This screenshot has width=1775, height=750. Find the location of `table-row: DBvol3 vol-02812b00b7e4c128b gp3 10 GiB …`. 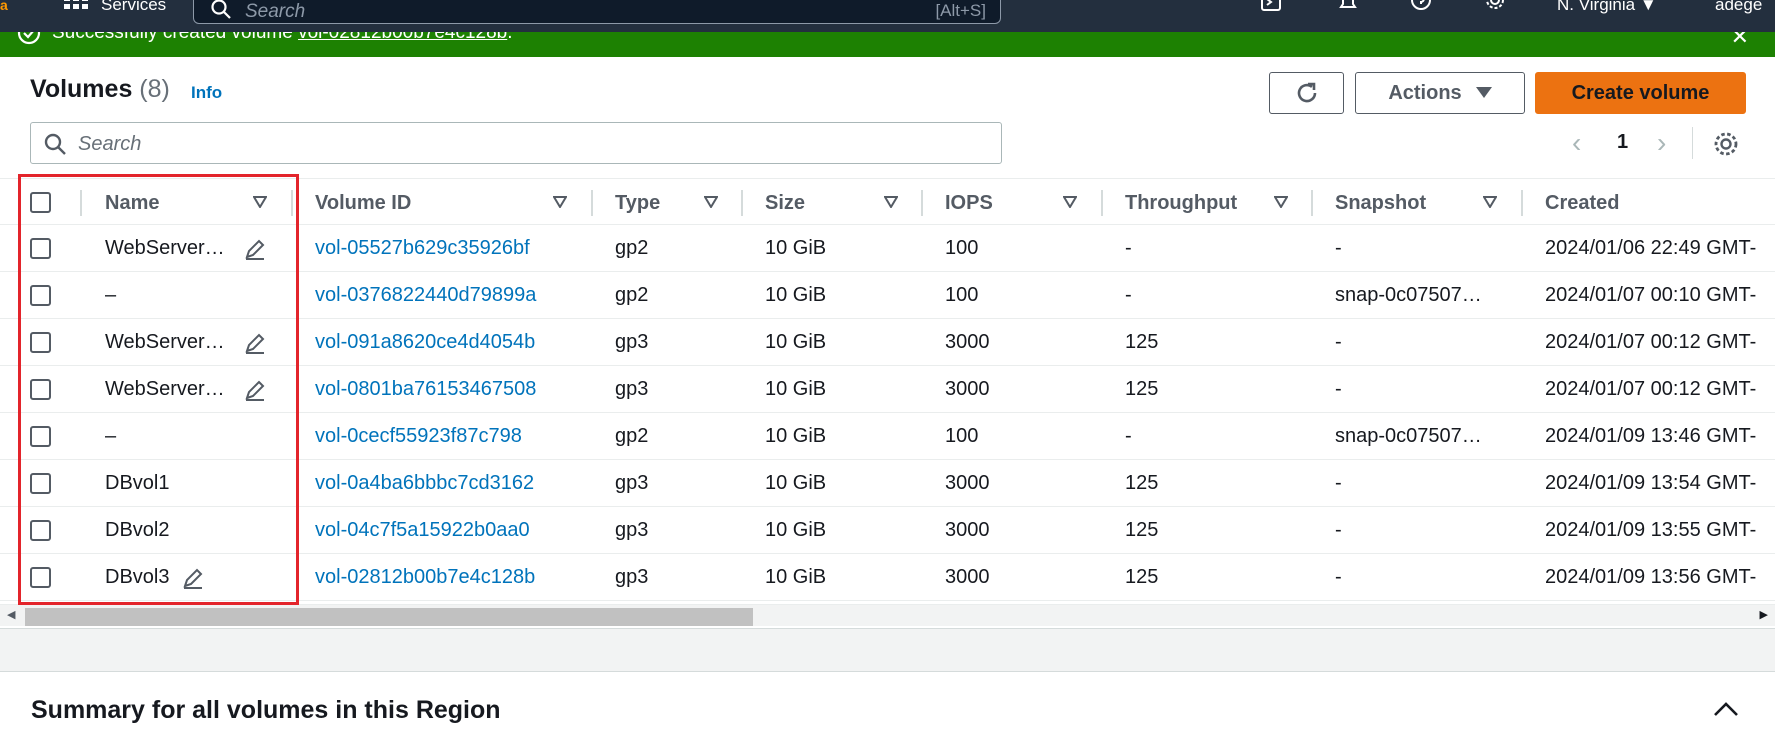

table-row: DBvol3 vol-02812b00b7e4c128b gp3 10 GiB … is located at coordinates (887, 577).